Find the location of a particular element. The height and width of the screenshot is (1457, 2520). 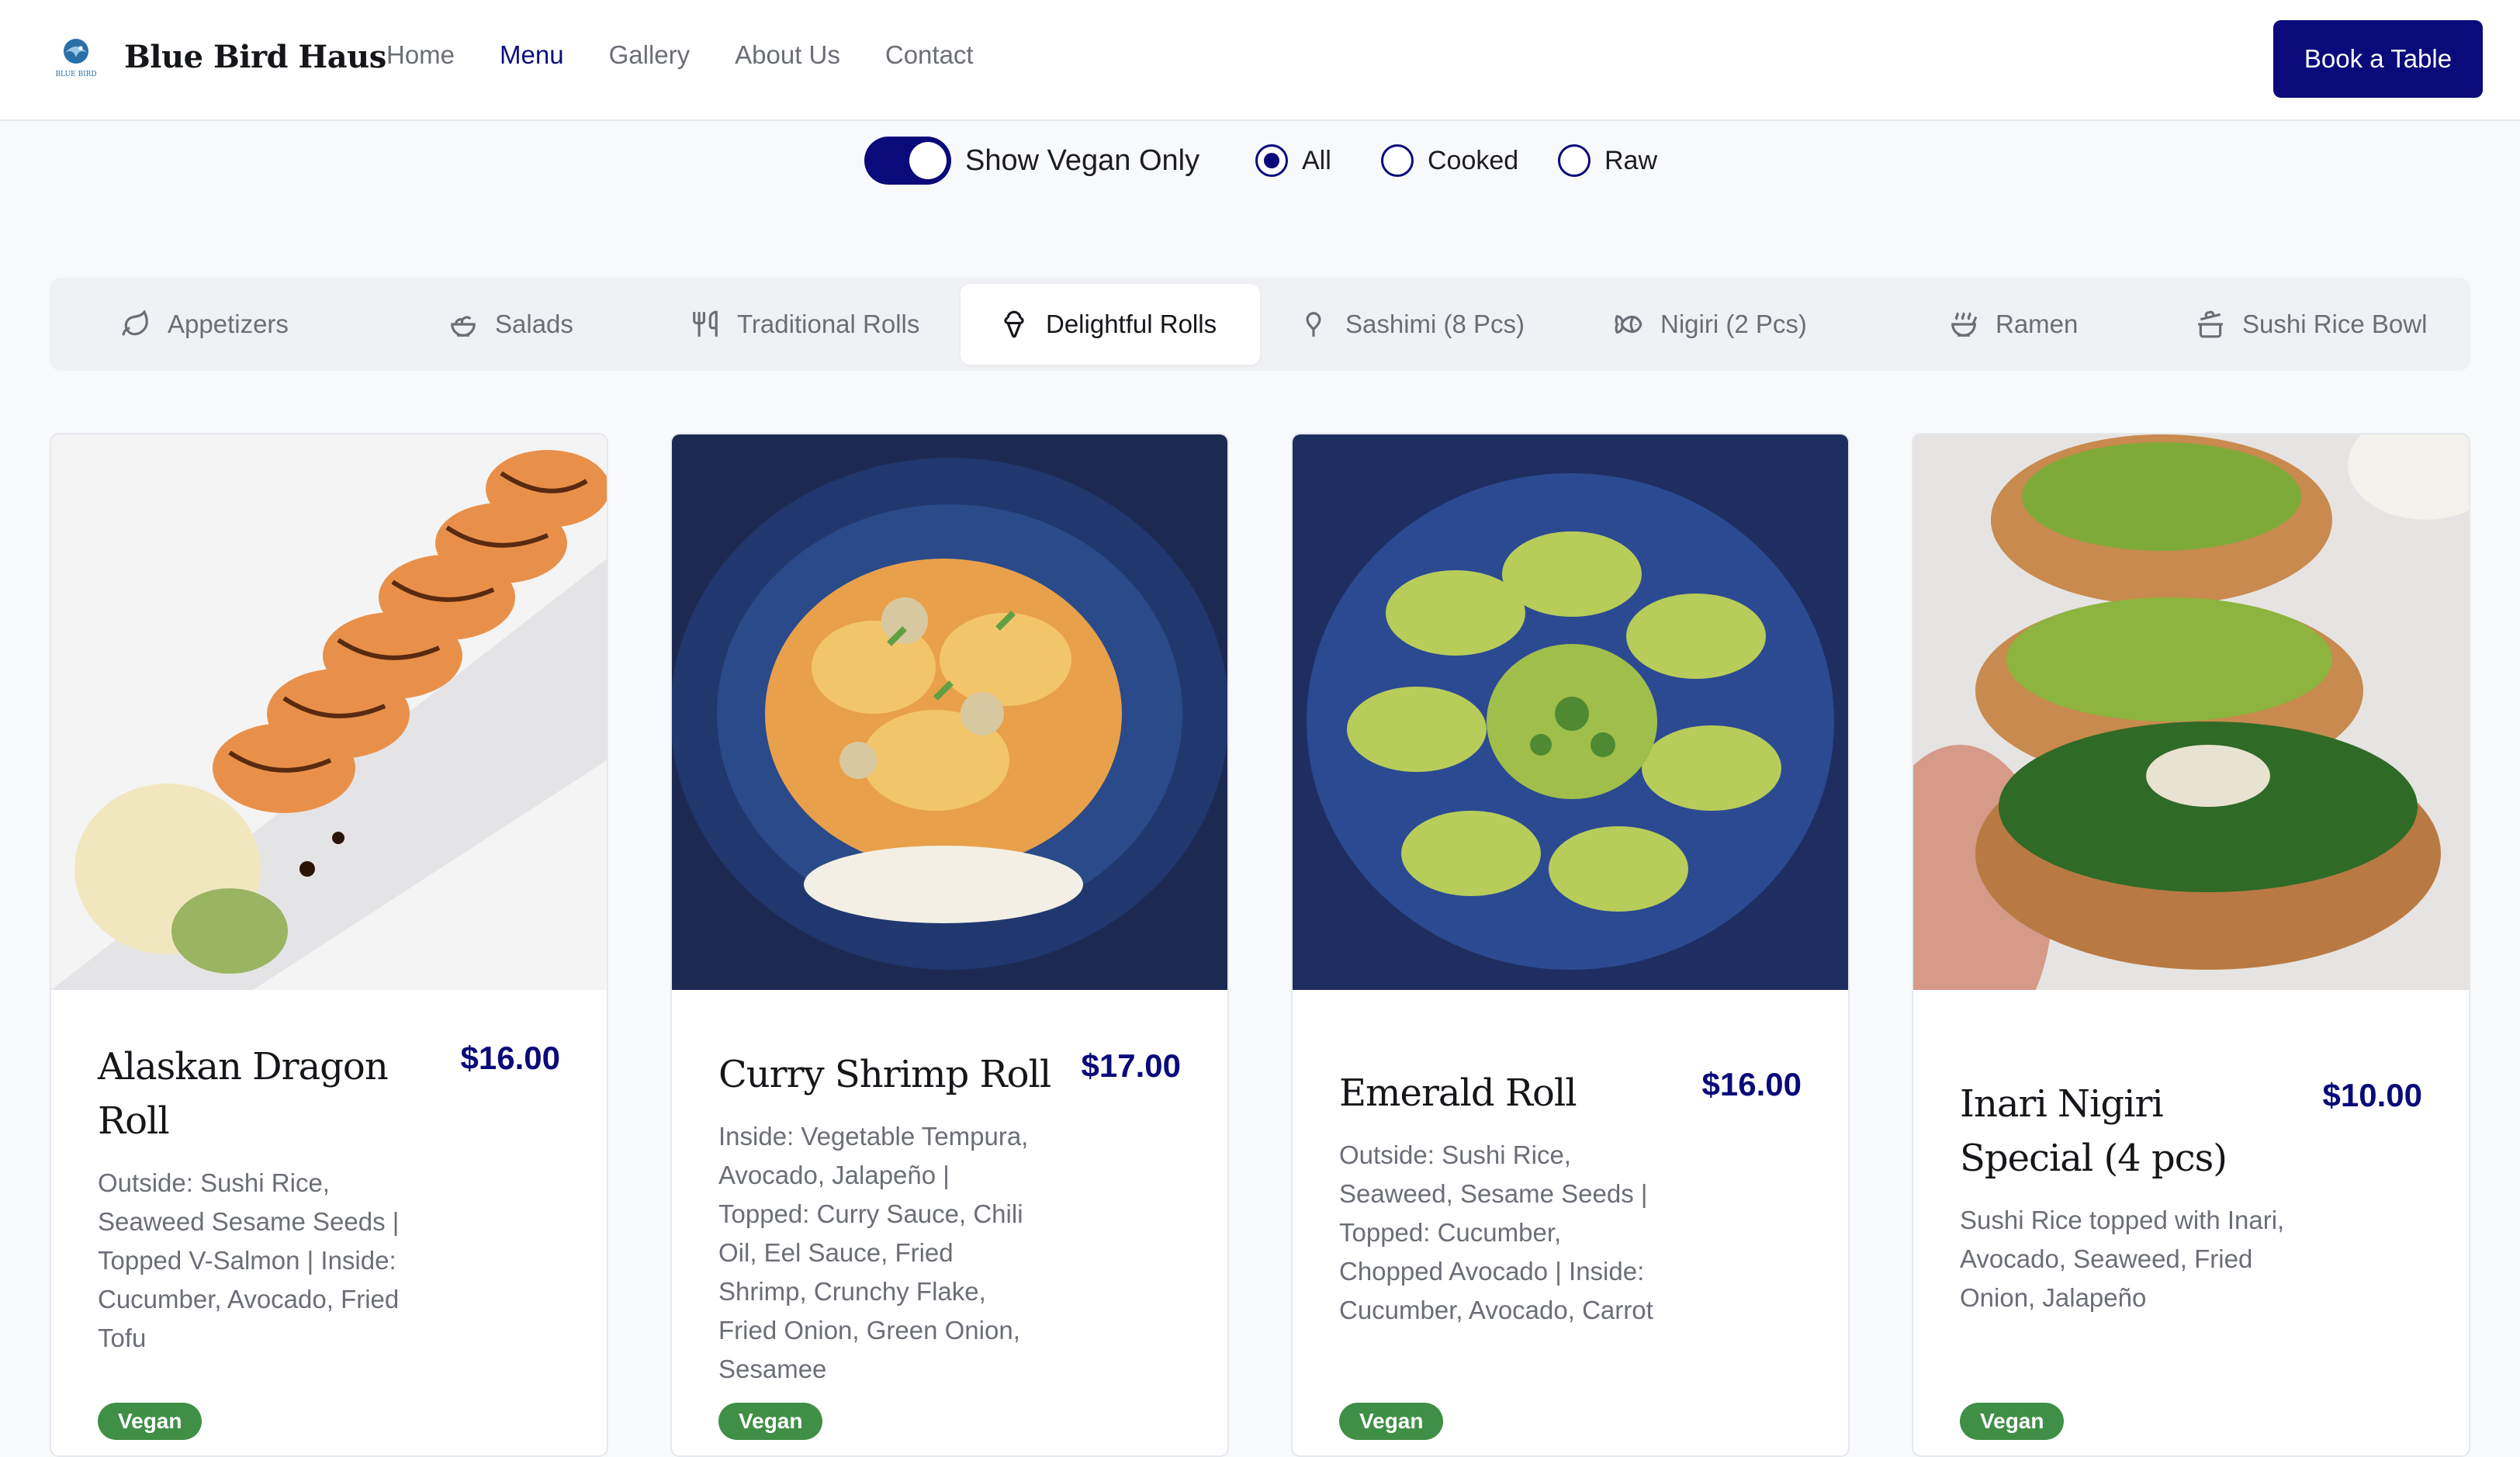

book-table-button: Book a Table is located at coordinates (2378, 59).